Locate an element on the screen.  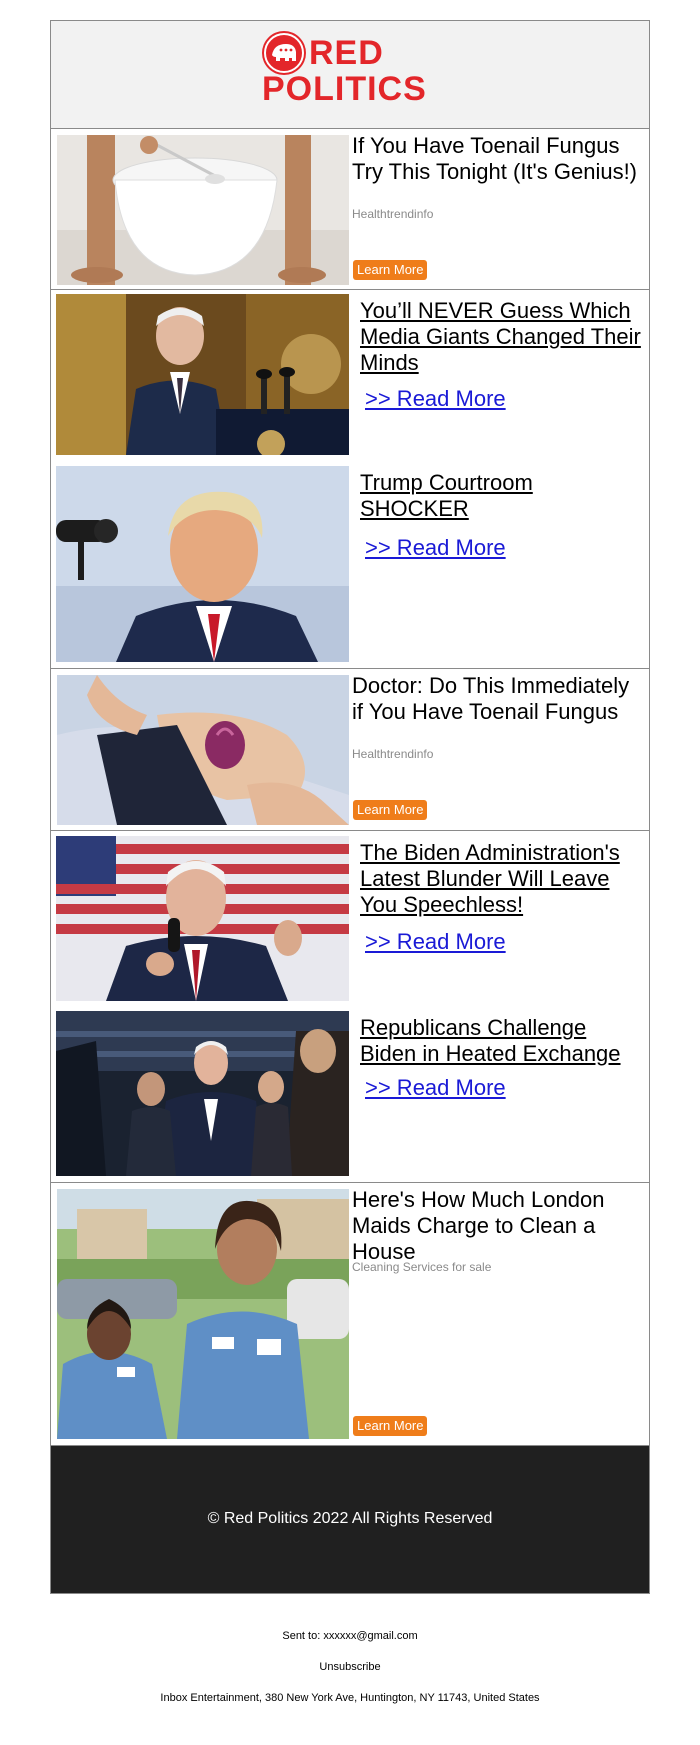
story-headline-link: Trump Courtroom SHOCKER is located at coordinates (502, 496).